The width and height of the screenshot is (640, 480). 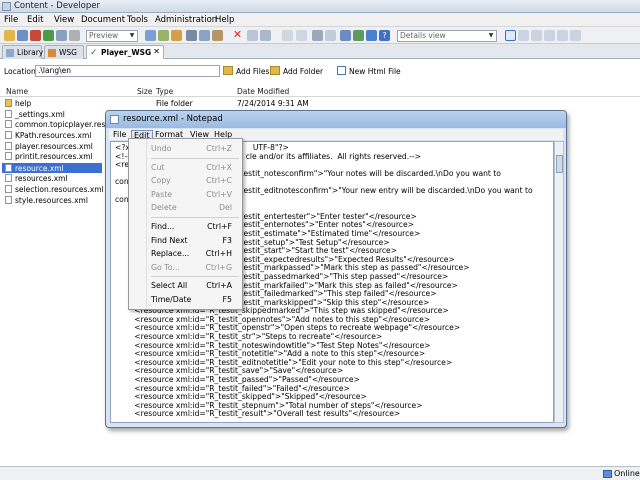 I want to click on list-item: help, so click(x=18, y=104).